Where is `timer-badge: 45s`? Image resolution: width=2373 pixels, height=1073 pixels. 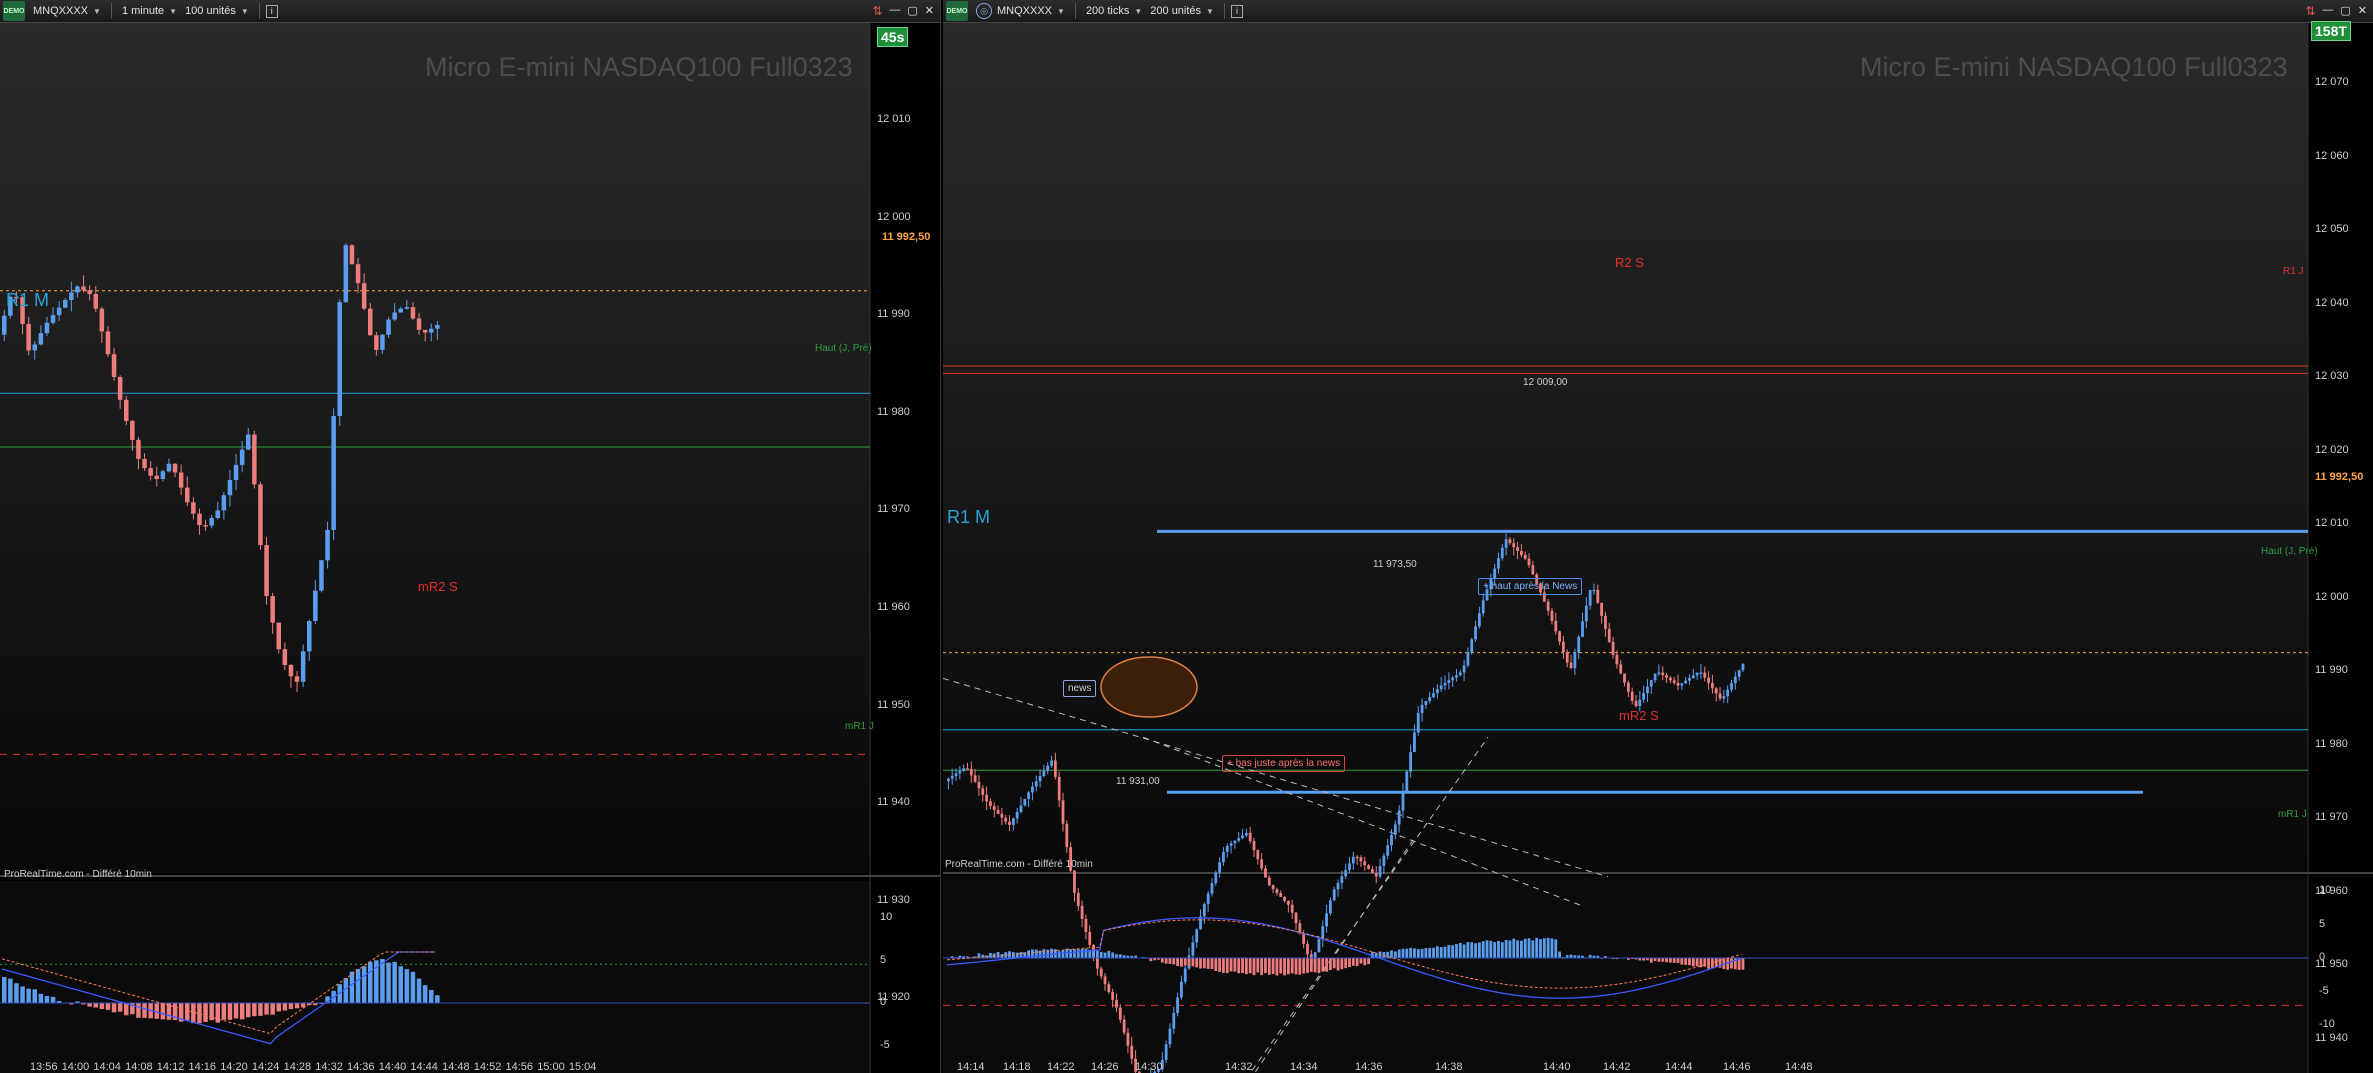
timer-badge: 45s is located at coordinates (893, 37).